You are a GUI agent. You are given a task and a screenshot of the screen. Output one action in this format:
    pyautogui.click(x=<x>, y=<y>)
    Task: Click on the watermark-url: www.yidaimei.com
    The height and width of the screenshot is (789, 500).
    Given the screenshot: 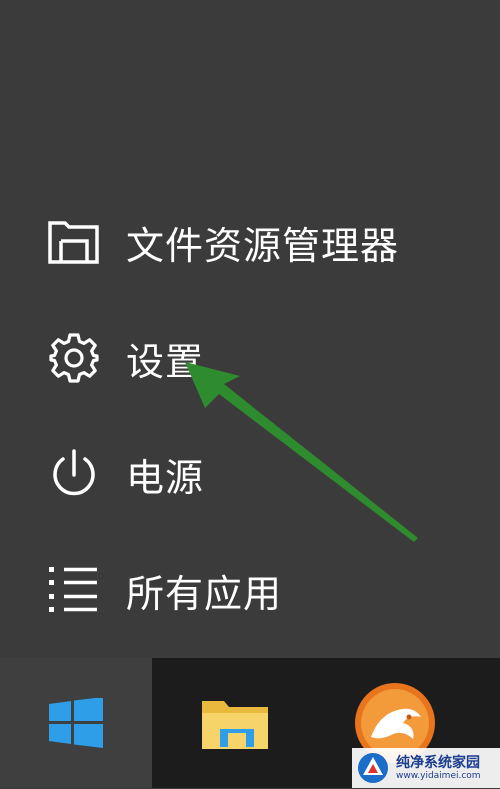 What is the action you would take?
    pyautogui.click(x=438, y=775)
    